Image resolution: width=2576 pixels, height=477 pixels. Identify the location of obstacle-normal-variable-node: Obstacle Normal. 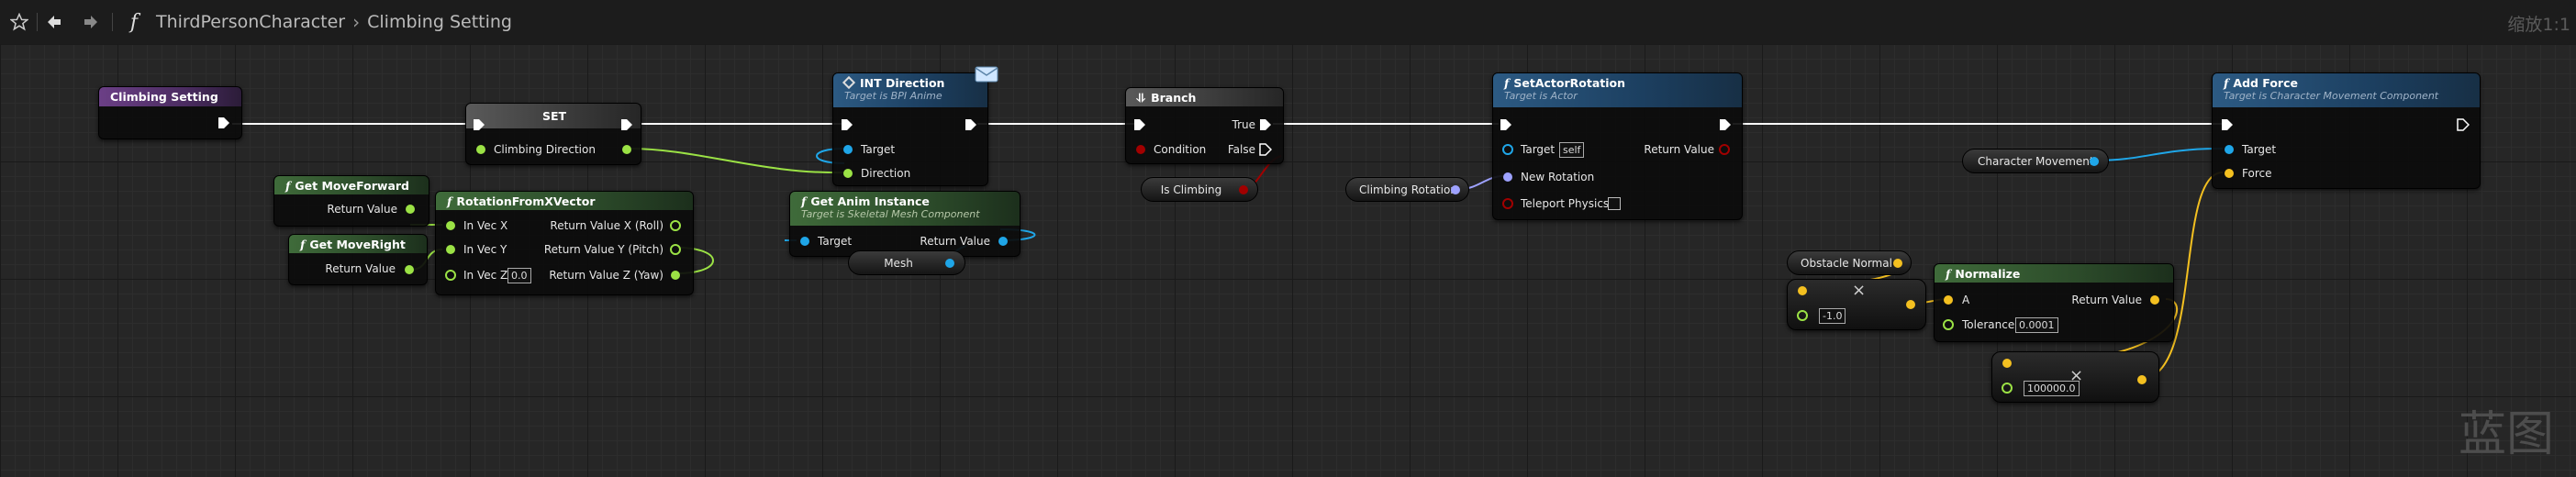
(1849, 262).